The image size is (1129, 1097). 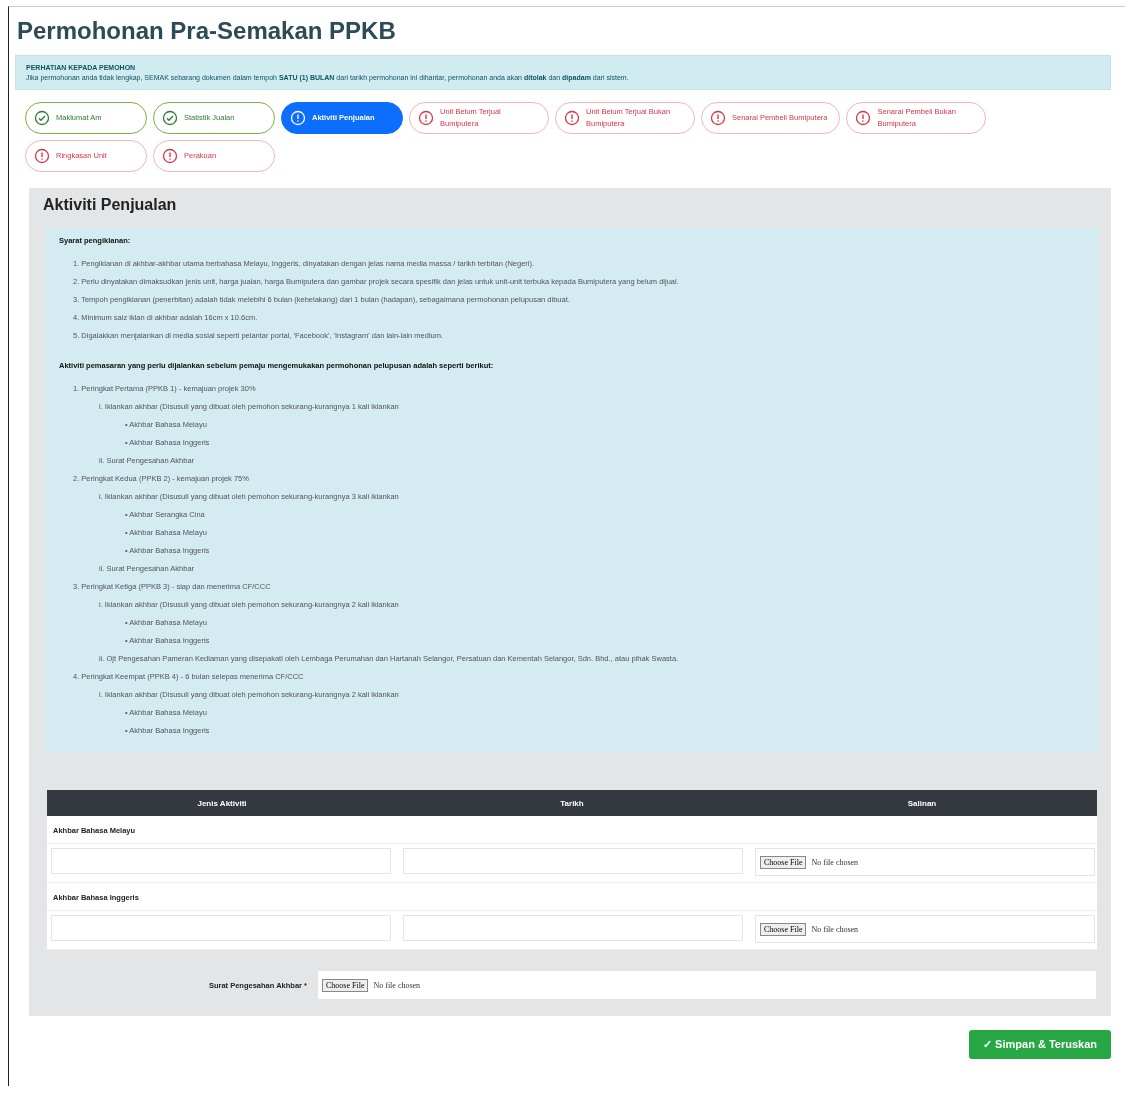 What do you see at coordinates (207, 31) in the screenshot?
I see `page-title: Permohonan Pra-Semakan PPKB` at bounding box center [207, 31].